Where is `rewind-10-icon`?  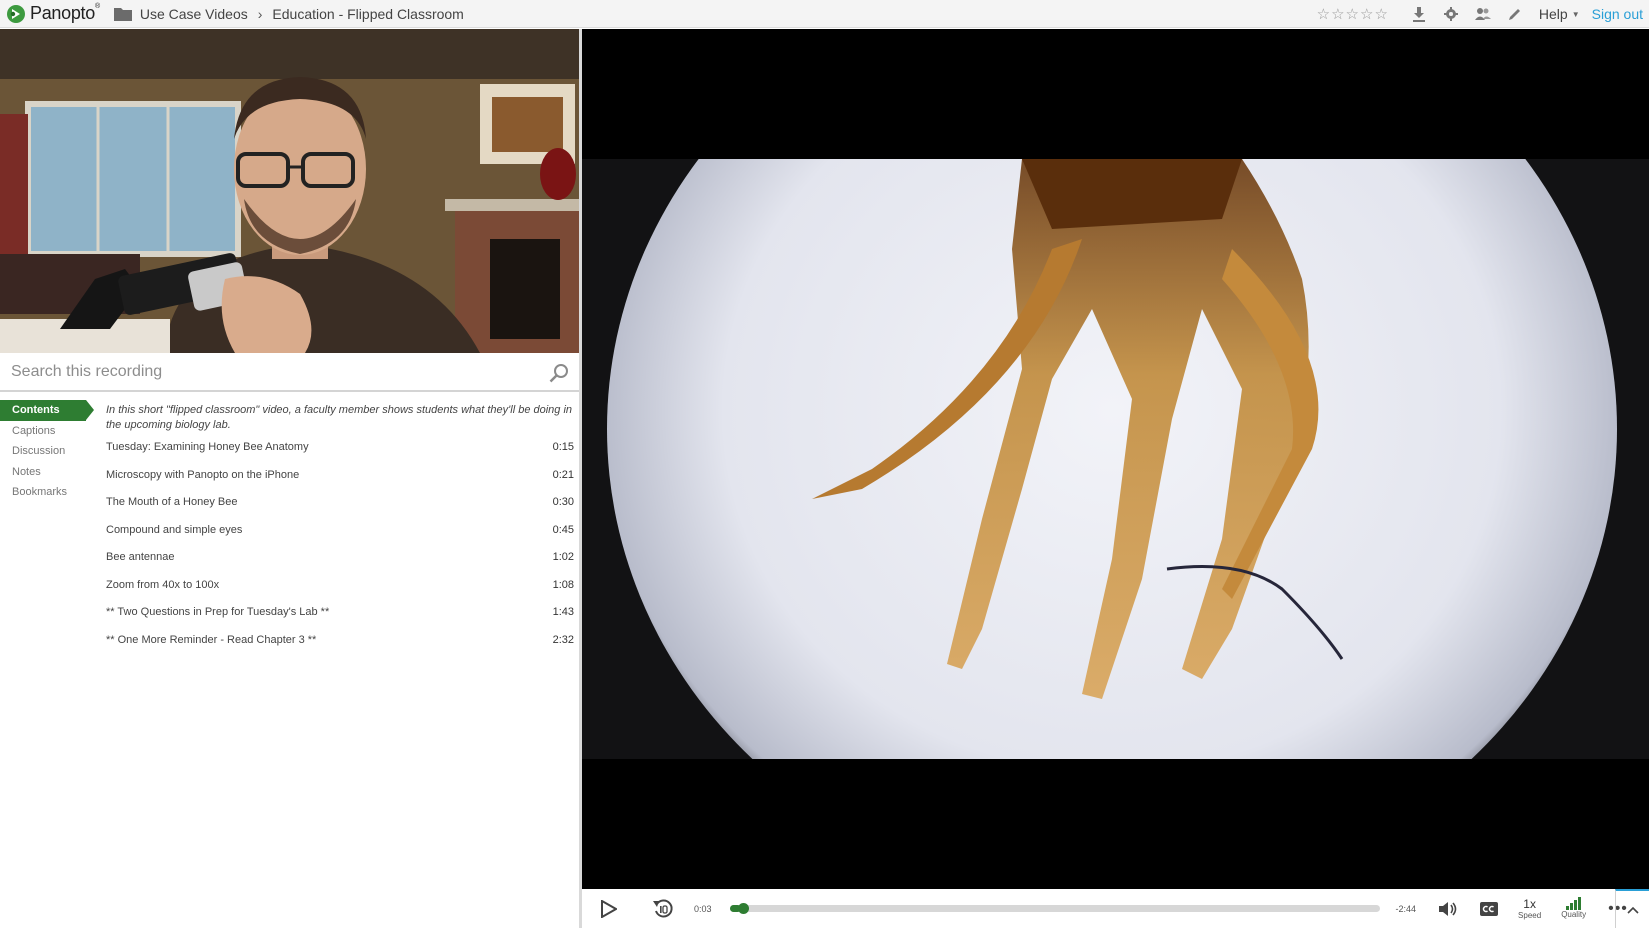 rewind-10-icon is located at coordinates (663, 908).